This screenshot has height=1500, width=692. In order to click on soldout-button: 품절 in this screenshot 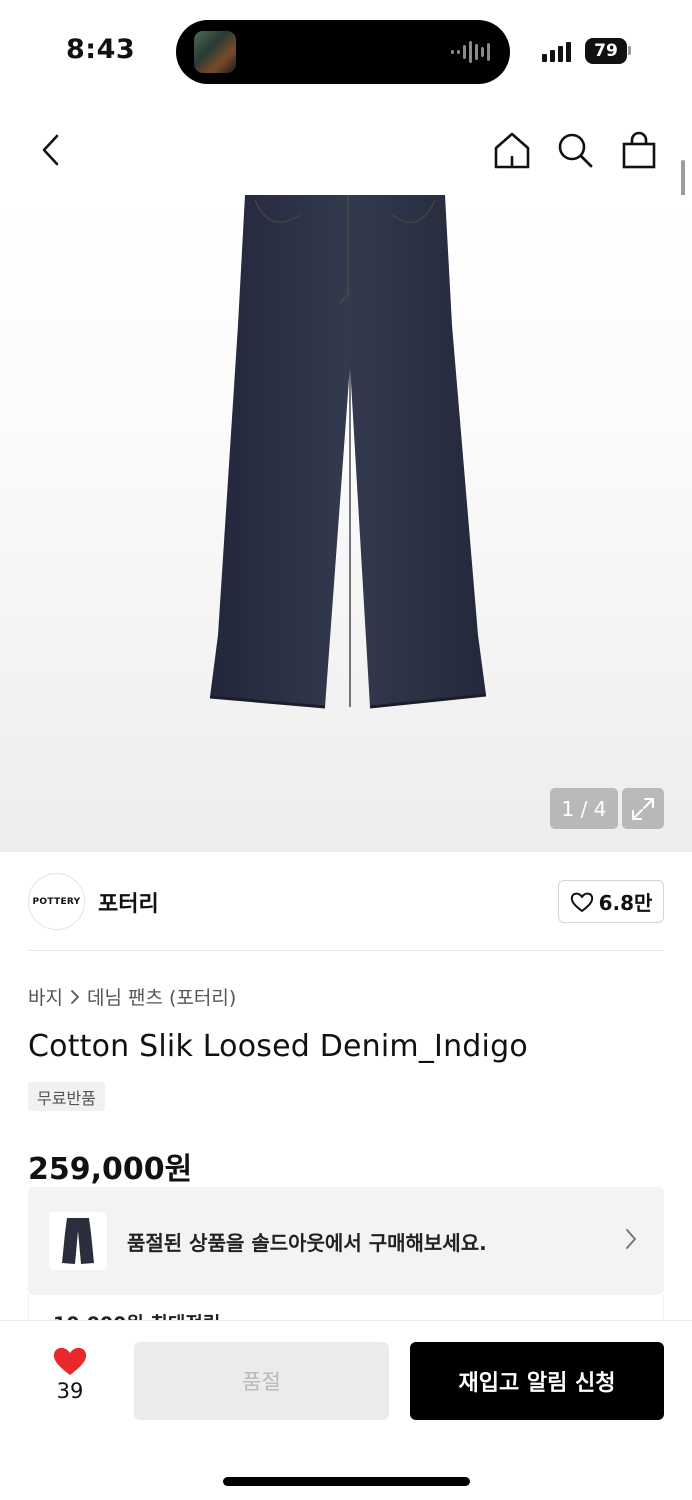, I will do `click(261, 1381)`.